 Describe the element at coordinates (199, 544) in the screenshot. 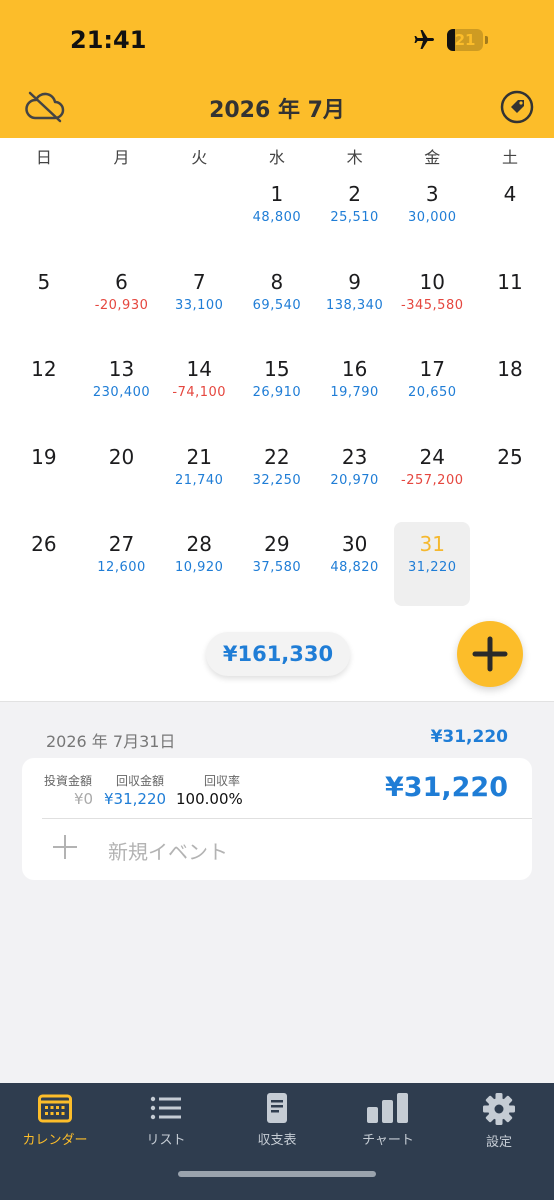

I see `day-number: 28` at that location.